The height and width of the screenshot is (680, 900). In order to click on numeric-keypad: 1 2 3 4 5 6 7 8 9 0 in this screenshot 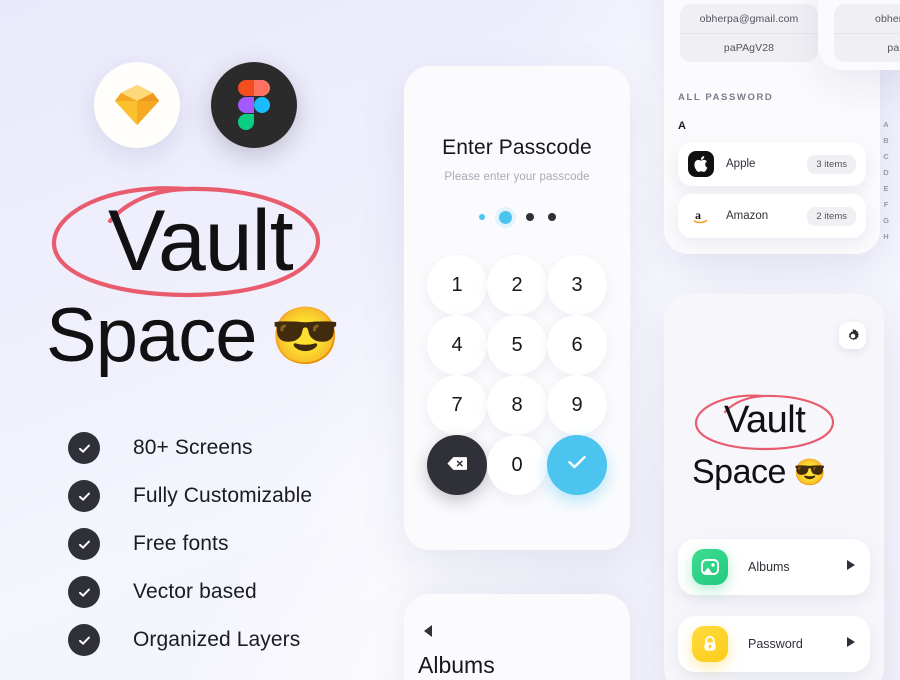, I will do `click(517, 375)`.